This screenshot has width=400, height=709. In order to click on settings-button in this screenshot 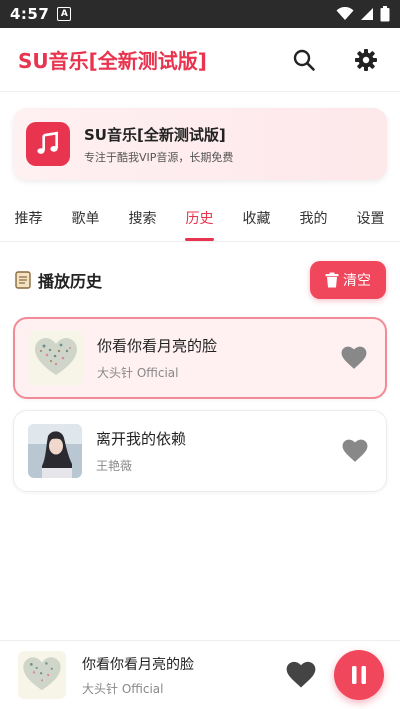, I will do `click(366, 60)`.